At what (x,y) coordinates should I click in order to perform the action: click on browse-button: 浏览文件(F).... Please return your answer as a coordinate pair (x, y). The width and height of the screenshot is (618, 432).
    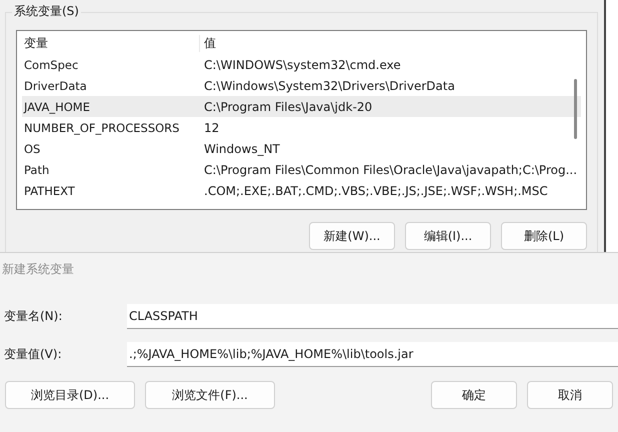
    Looking at the image, I should click on (210, 395).